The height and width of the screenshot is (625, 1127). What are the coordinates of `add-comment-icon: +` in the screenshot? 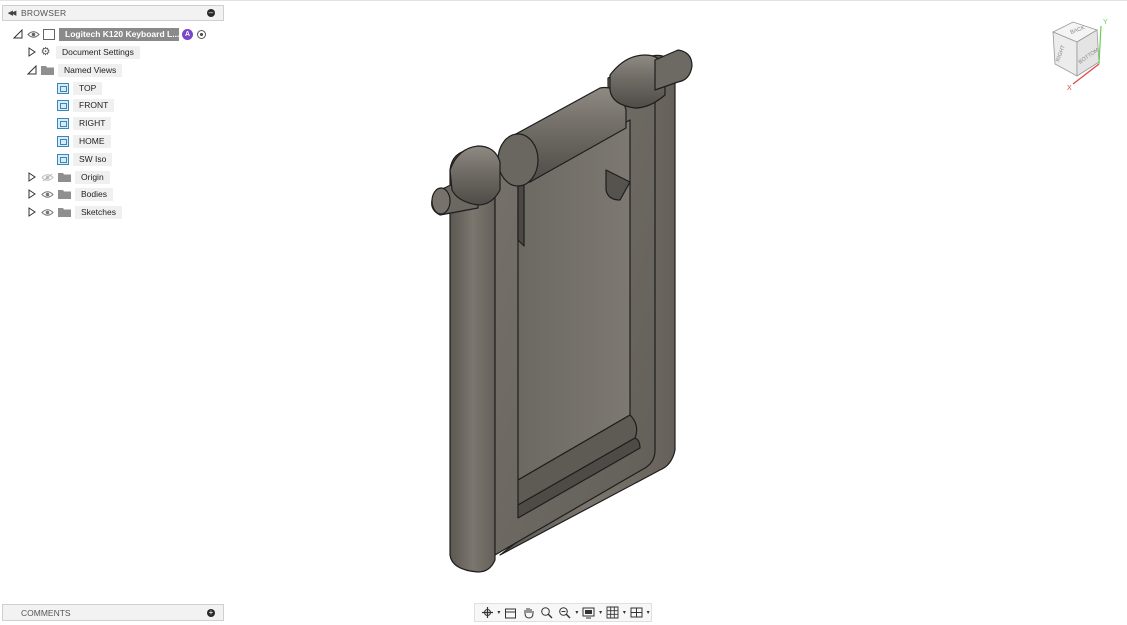 It's located at (211, 613).